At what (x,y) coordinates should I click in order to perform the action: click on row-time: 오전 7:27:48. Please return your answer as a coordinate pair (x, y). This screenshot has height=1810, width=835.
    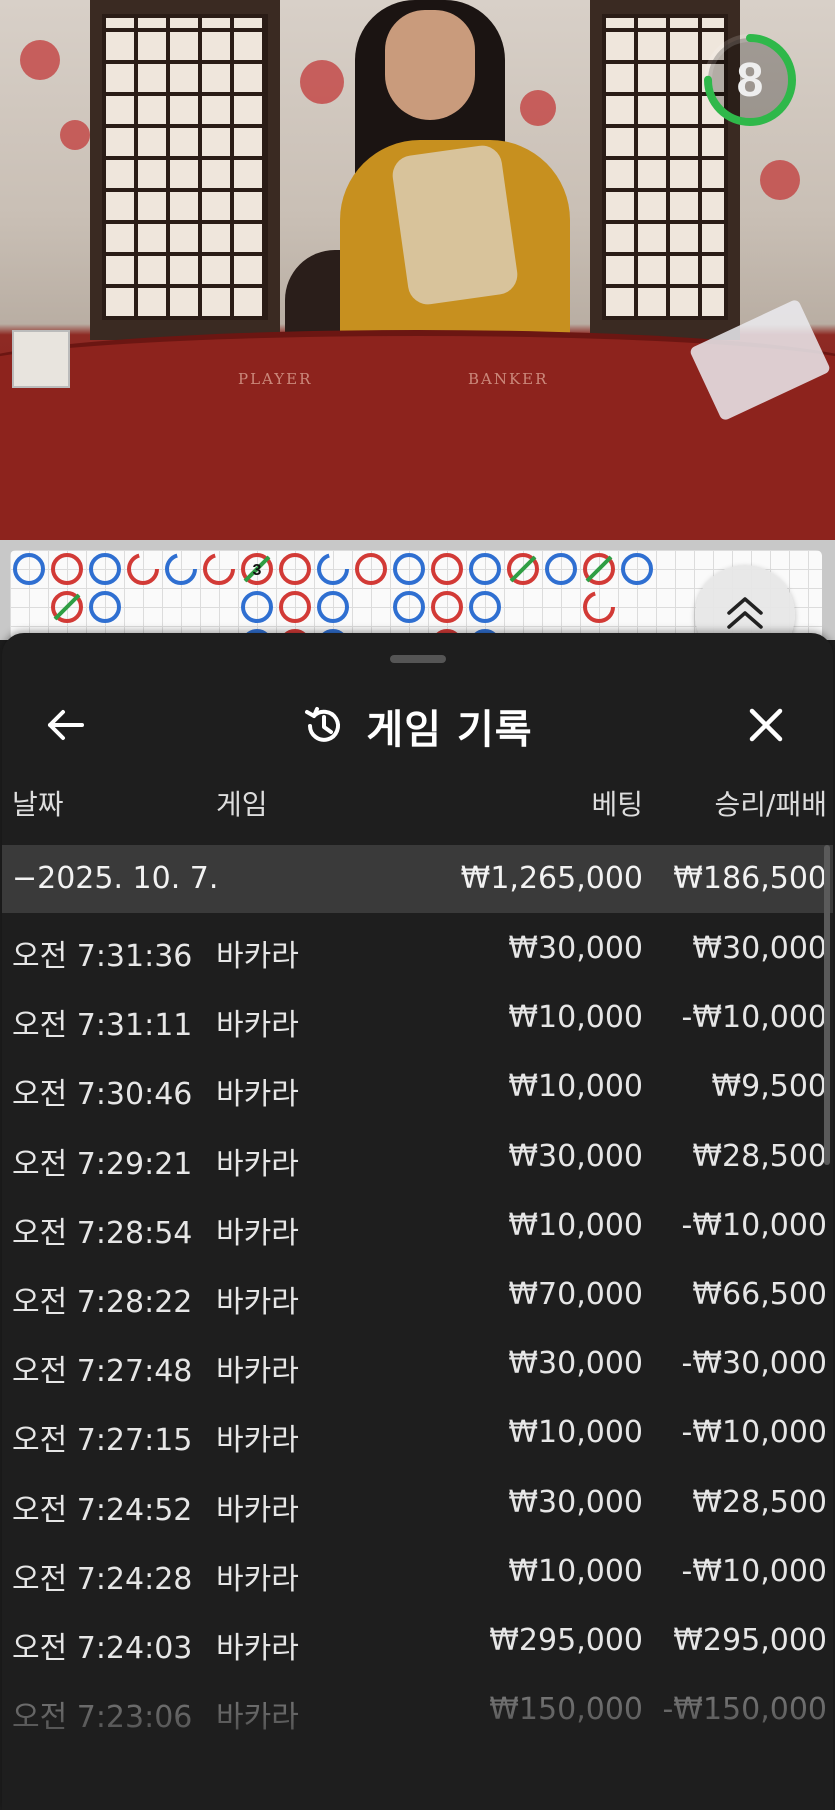
    Looking at the image, I should click on (102, 1372).